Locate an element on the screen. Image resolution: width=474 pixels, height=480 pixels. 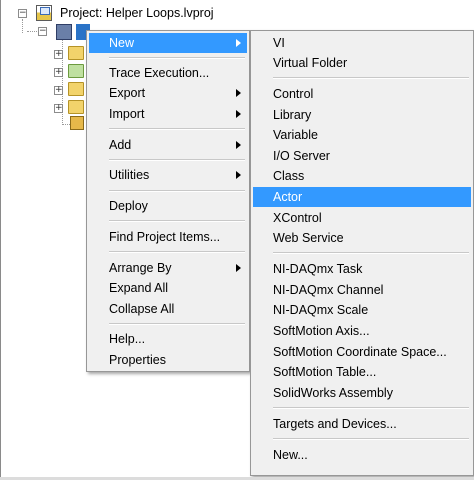
menu-item-label: Export is located at coordinates (127, 93).